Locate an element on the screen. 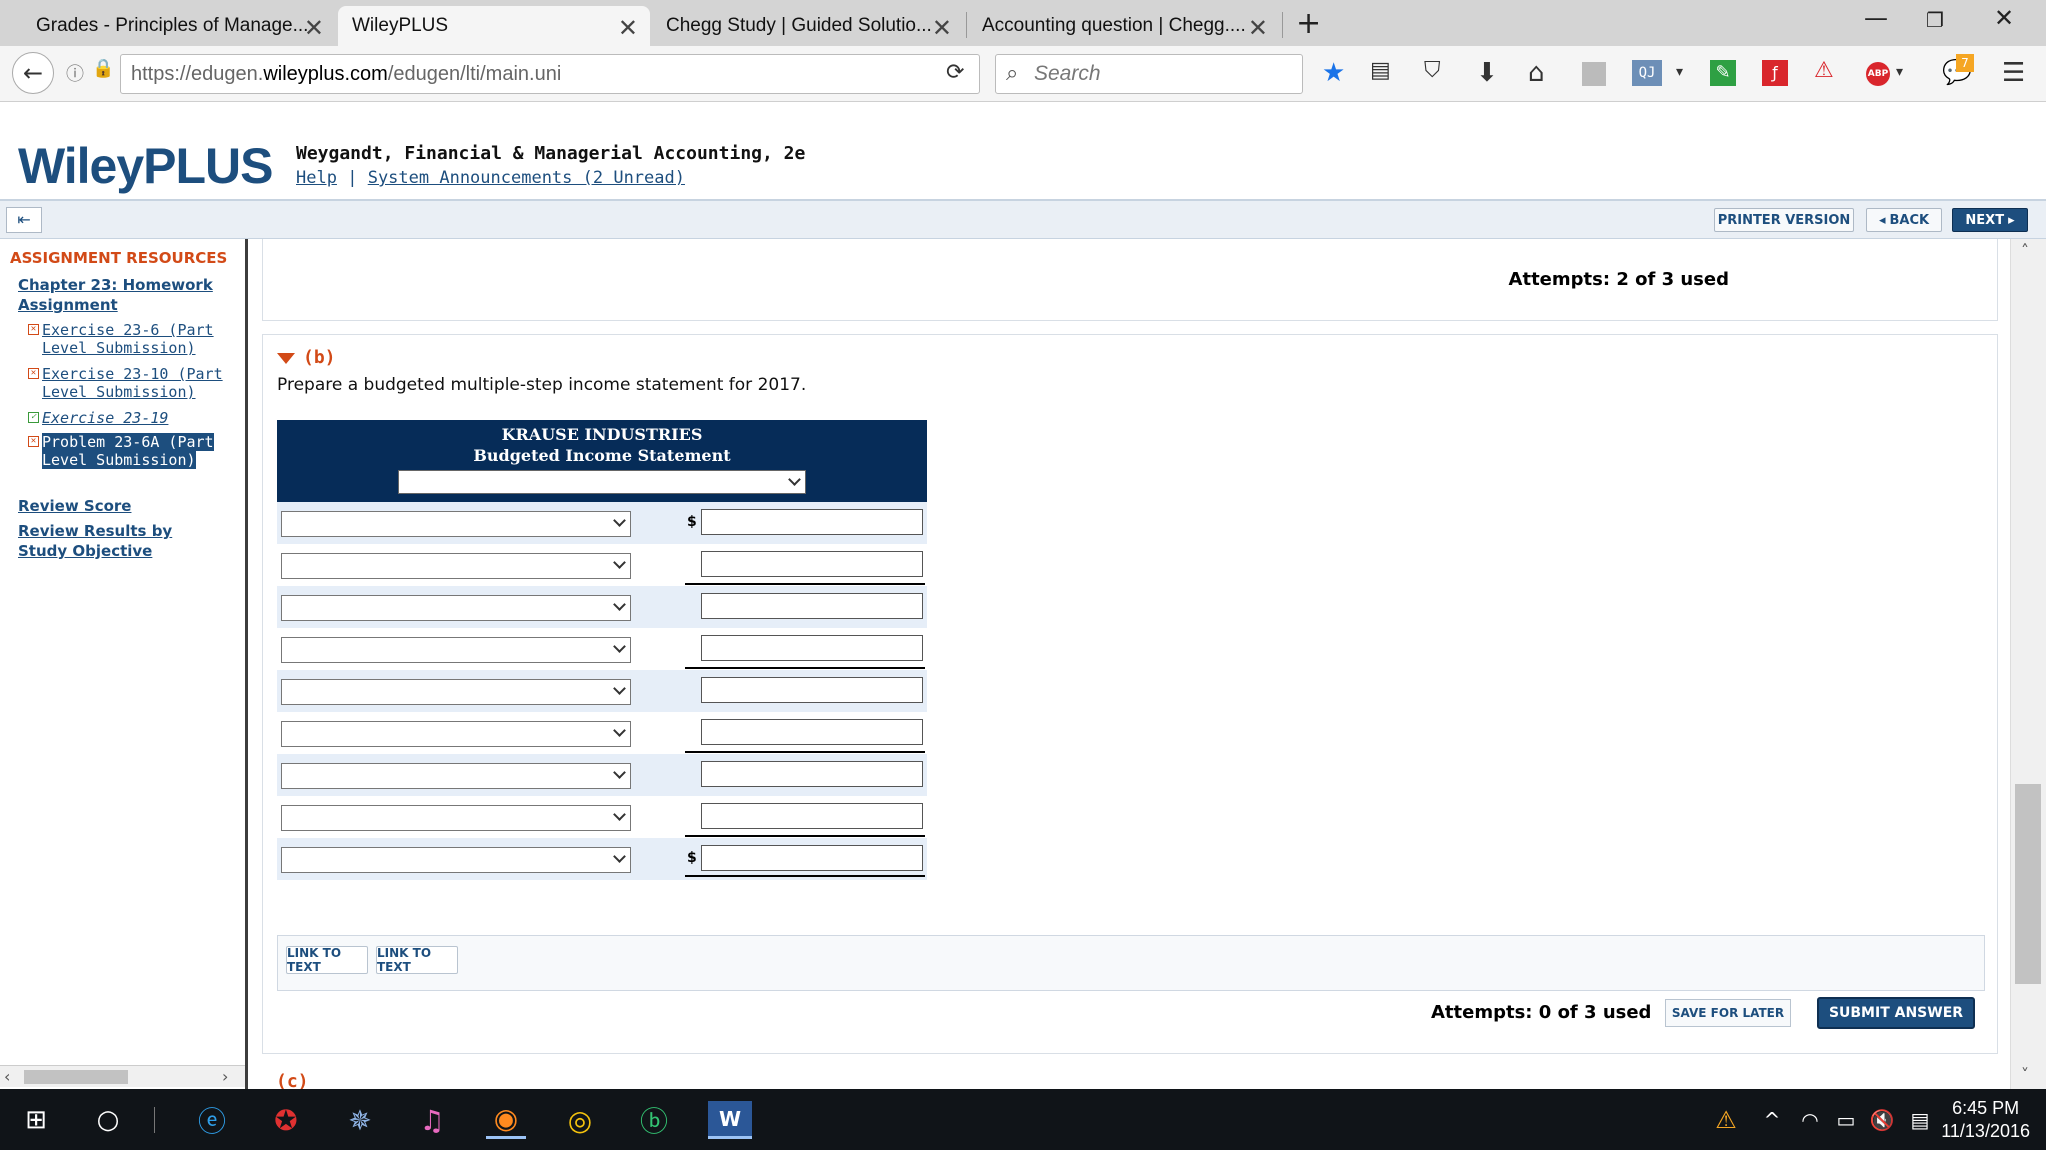 This screenshot has width=2046, height=1150. back-button: ◂ BACK is located at coordinates (1904, 220).